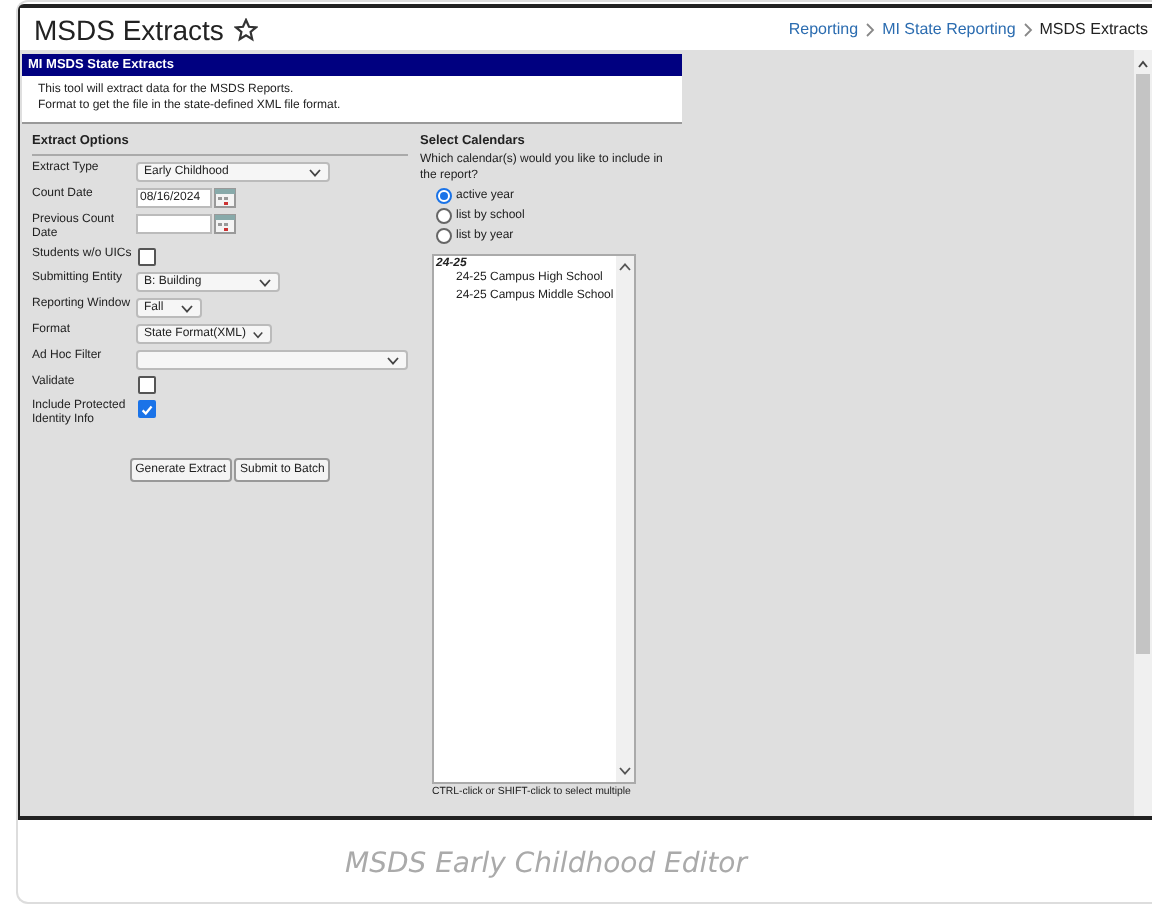 The width and height of the screenshot is (1152, 908). I want to click on breadcrumb-current: MSDS Extracts, so click(1093, 29).